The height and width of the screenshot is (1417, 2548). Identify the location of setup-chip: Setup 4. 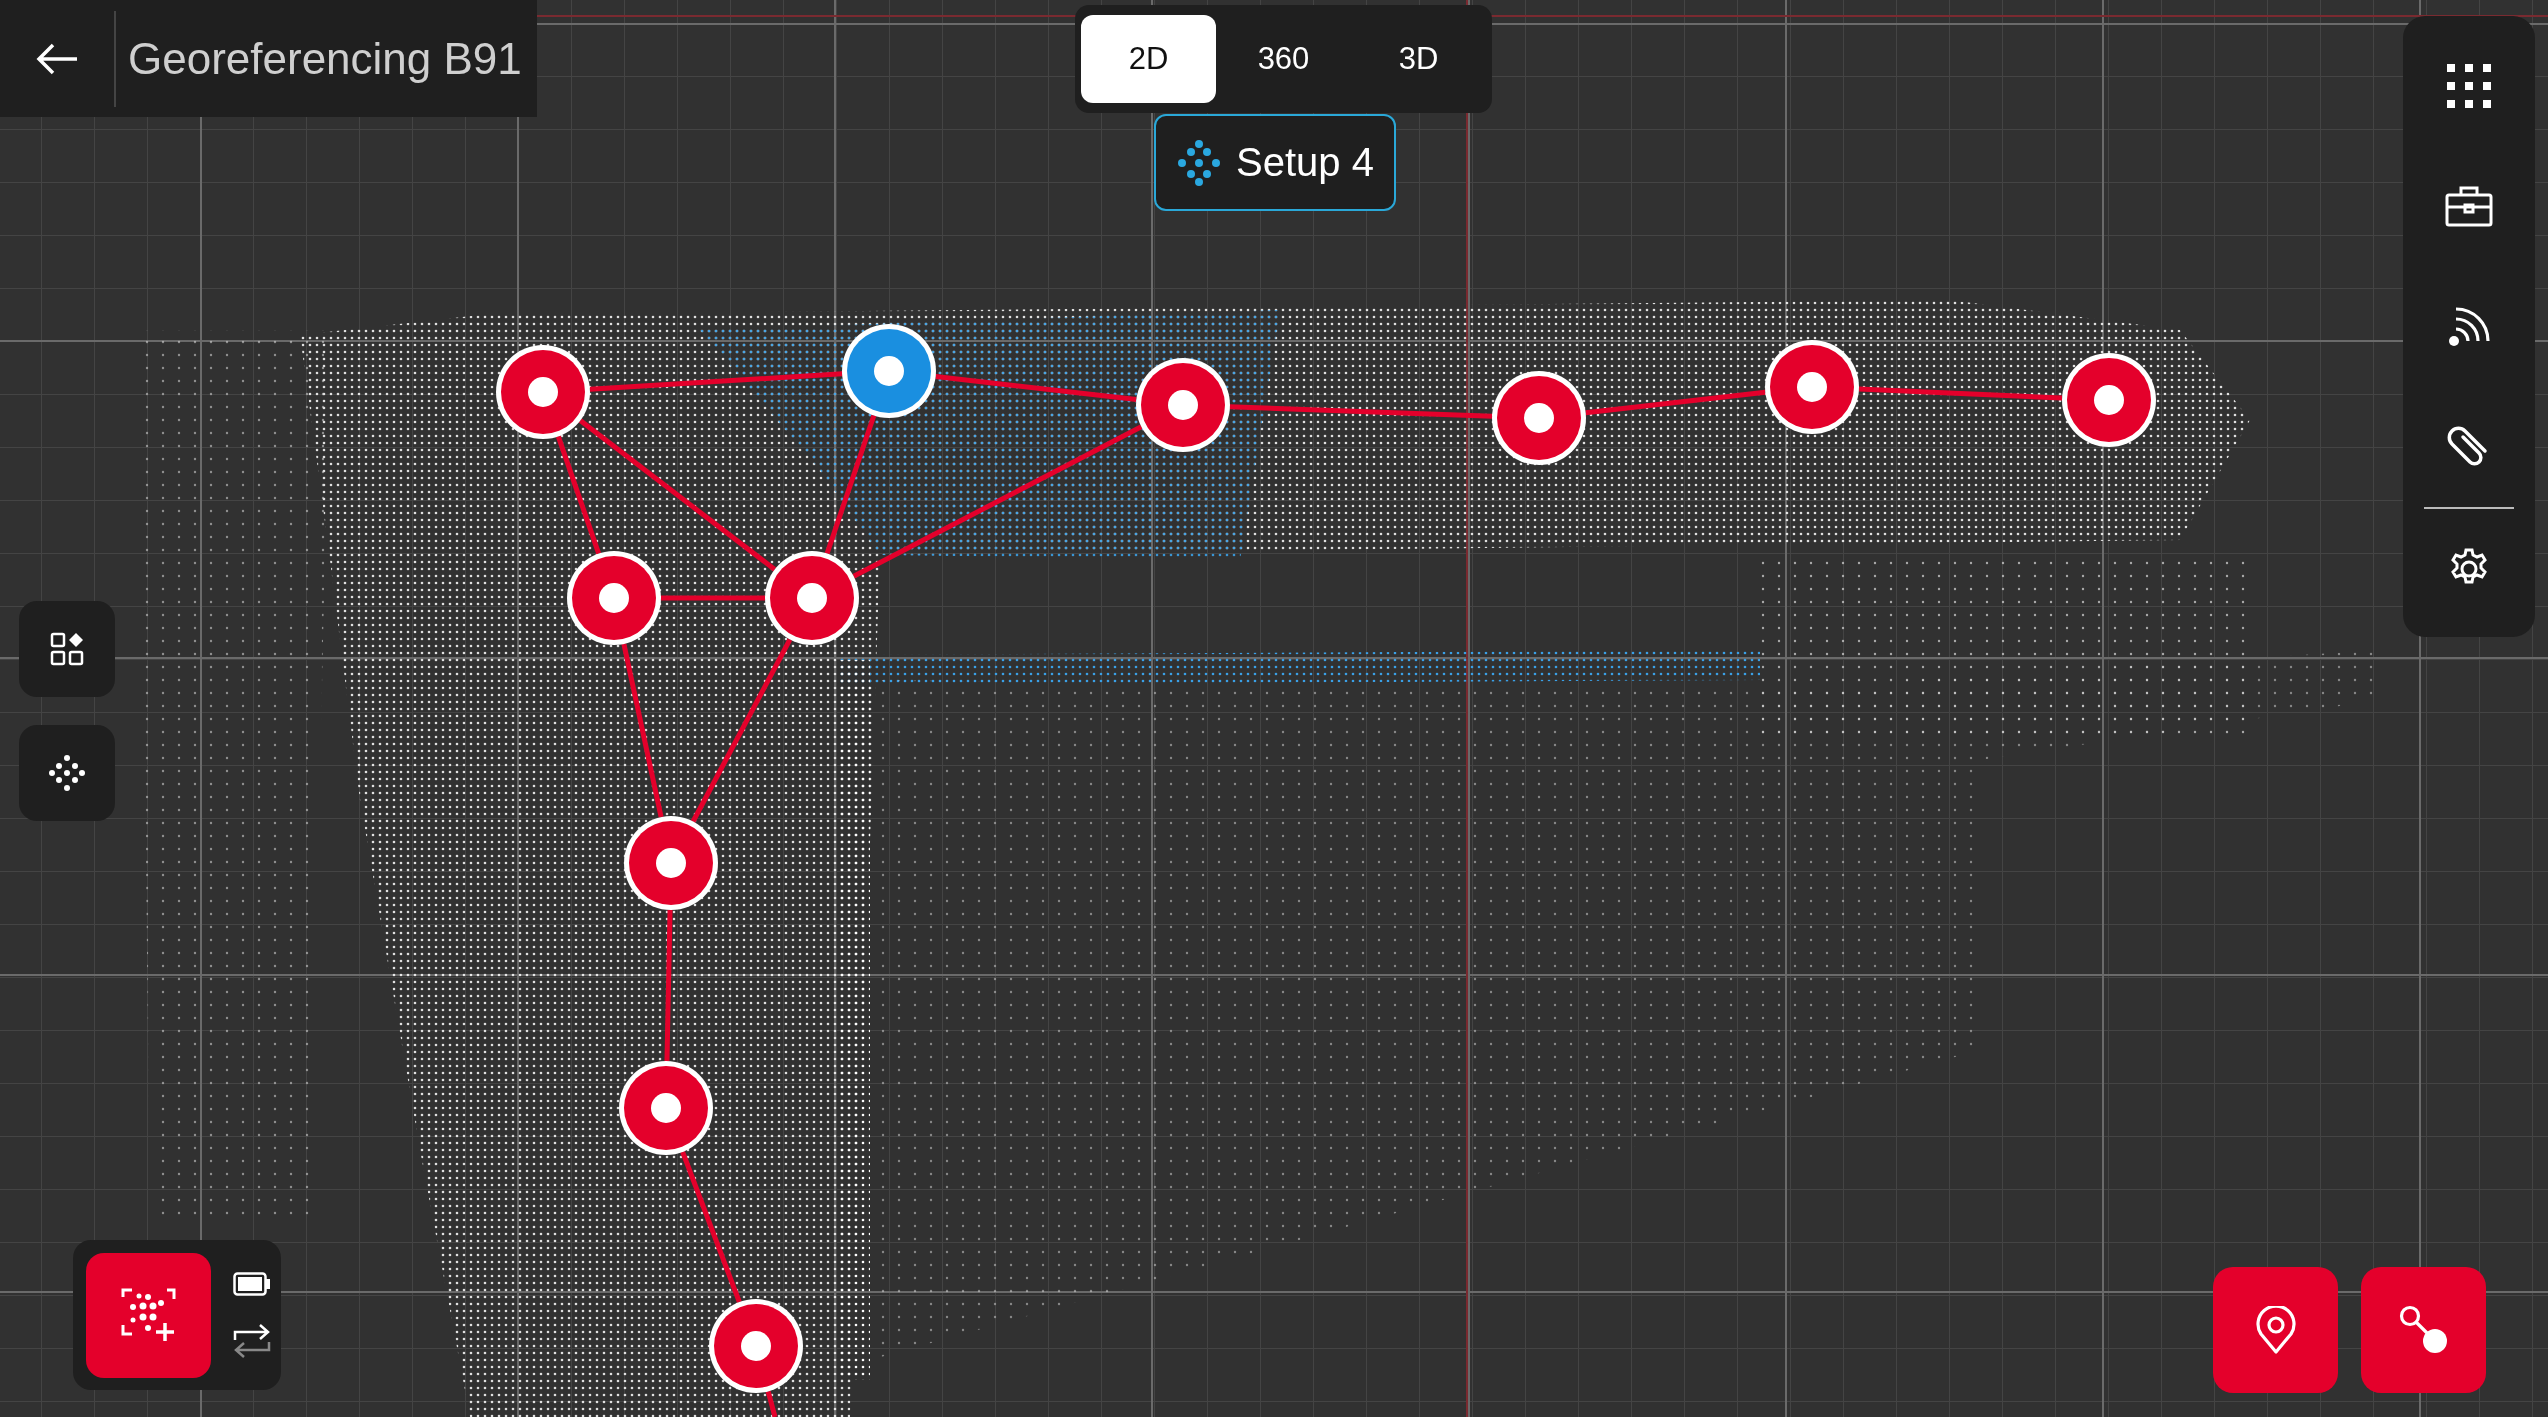
(1275, 162).